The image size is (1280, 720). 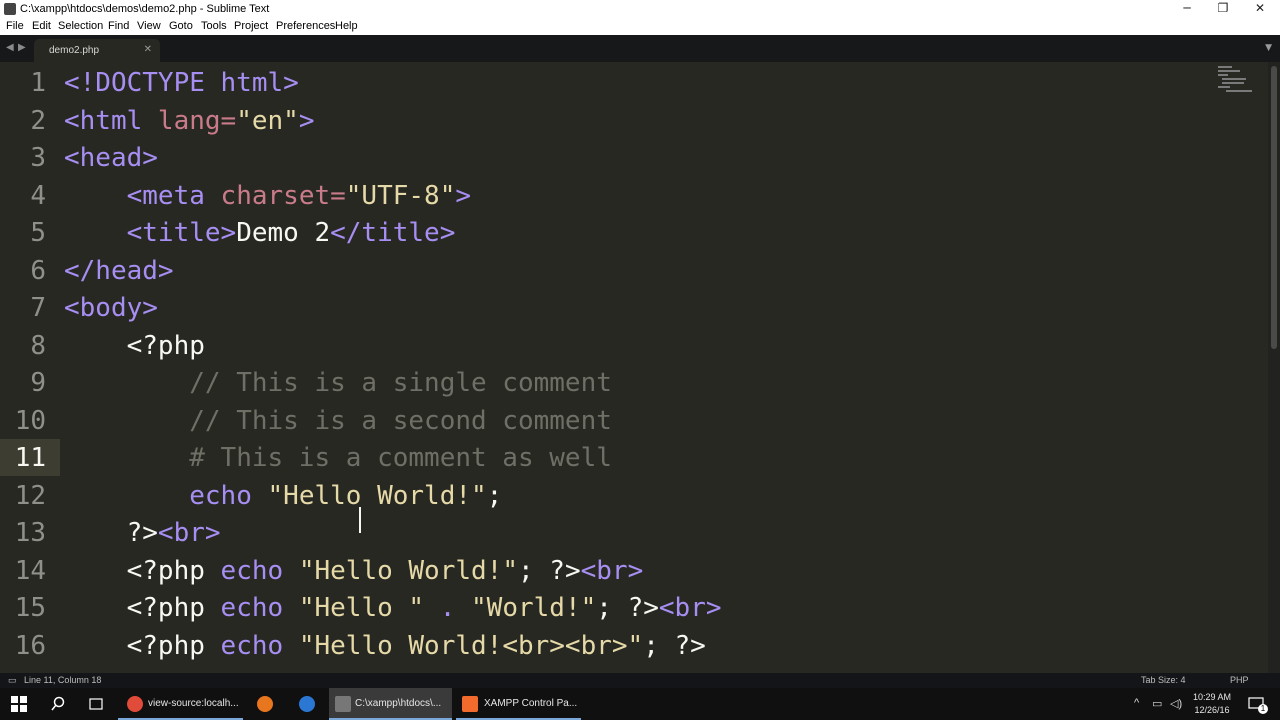 I want to click on code-line: <head>, so click(x=111, y=158).